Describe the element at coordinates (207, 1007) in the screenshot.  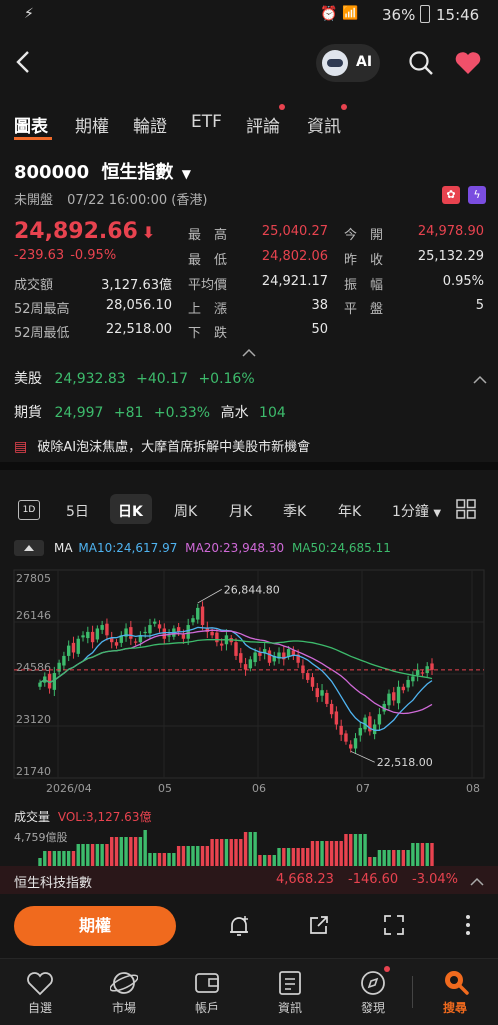
I see `nav-account: 帳戶` at that location.